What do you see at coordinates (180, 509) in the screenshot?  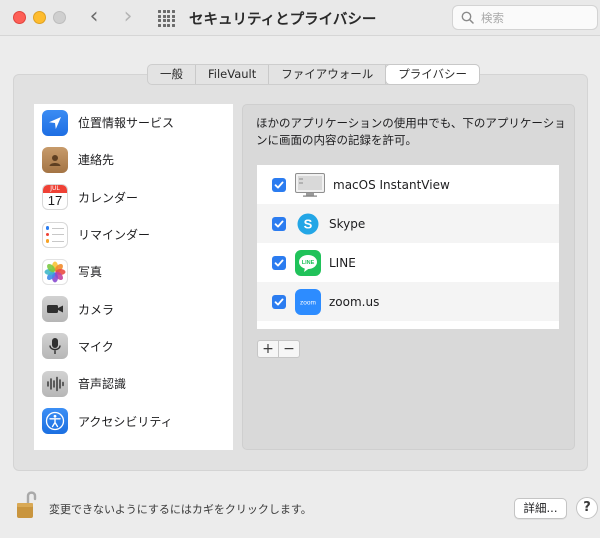 I see `lock-hint-text: 変更できないようにするにはカギをクリックします。` at bounding box center [180, 509].